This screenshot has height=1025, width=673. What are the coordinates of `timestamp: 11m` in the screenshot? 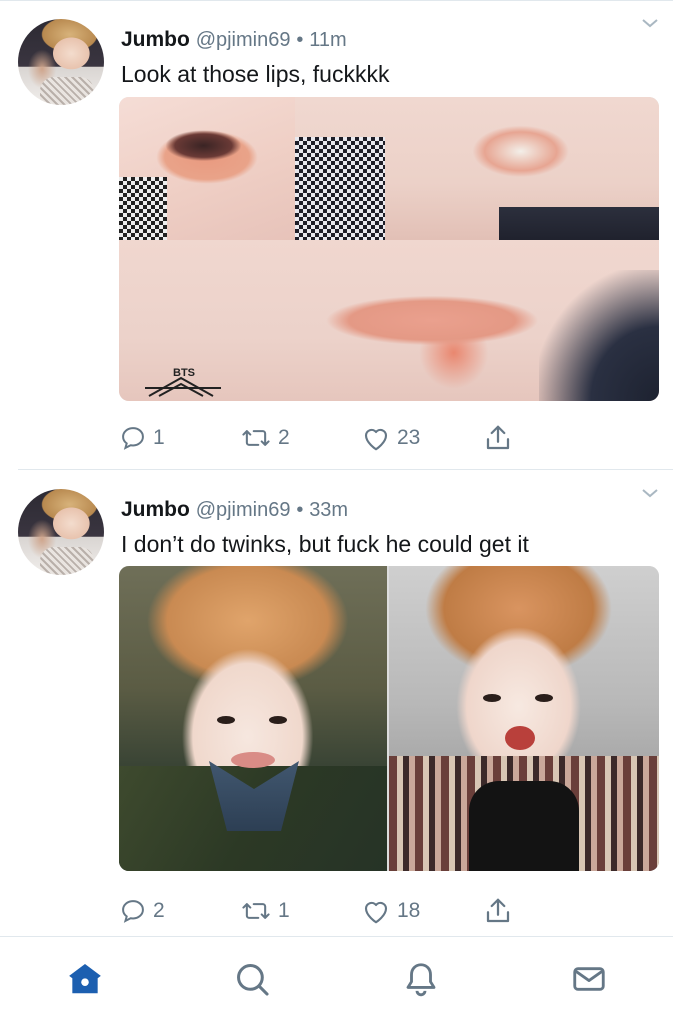 It's located at (327, 40).